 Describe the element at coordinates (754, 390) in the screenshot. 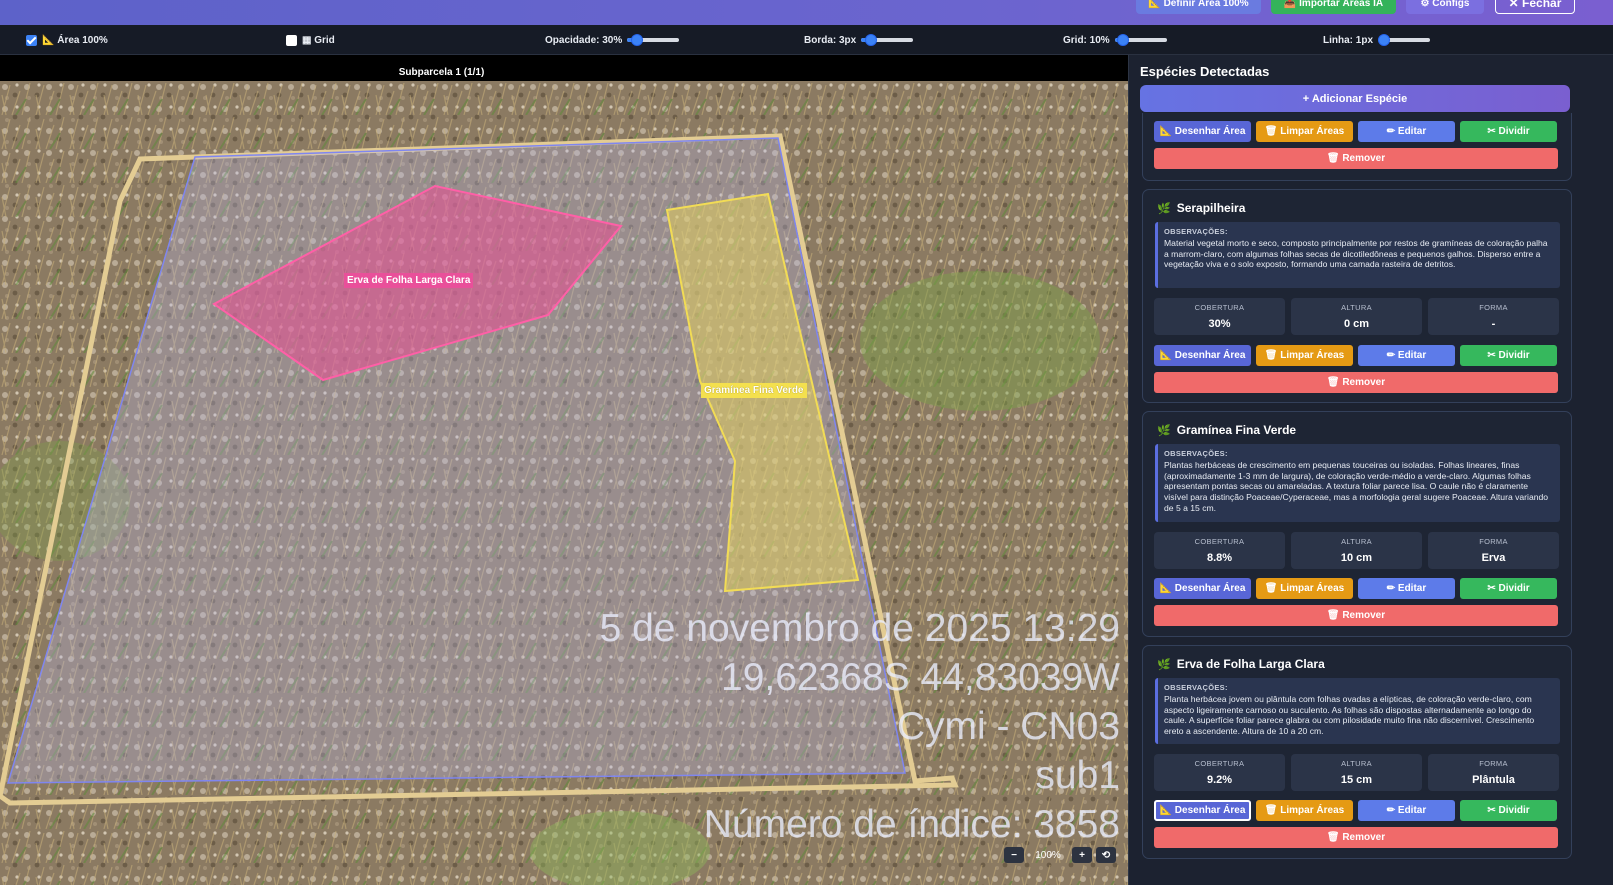

I see `yellow-polygon-label: Gramínea Fina Verde` at that location.